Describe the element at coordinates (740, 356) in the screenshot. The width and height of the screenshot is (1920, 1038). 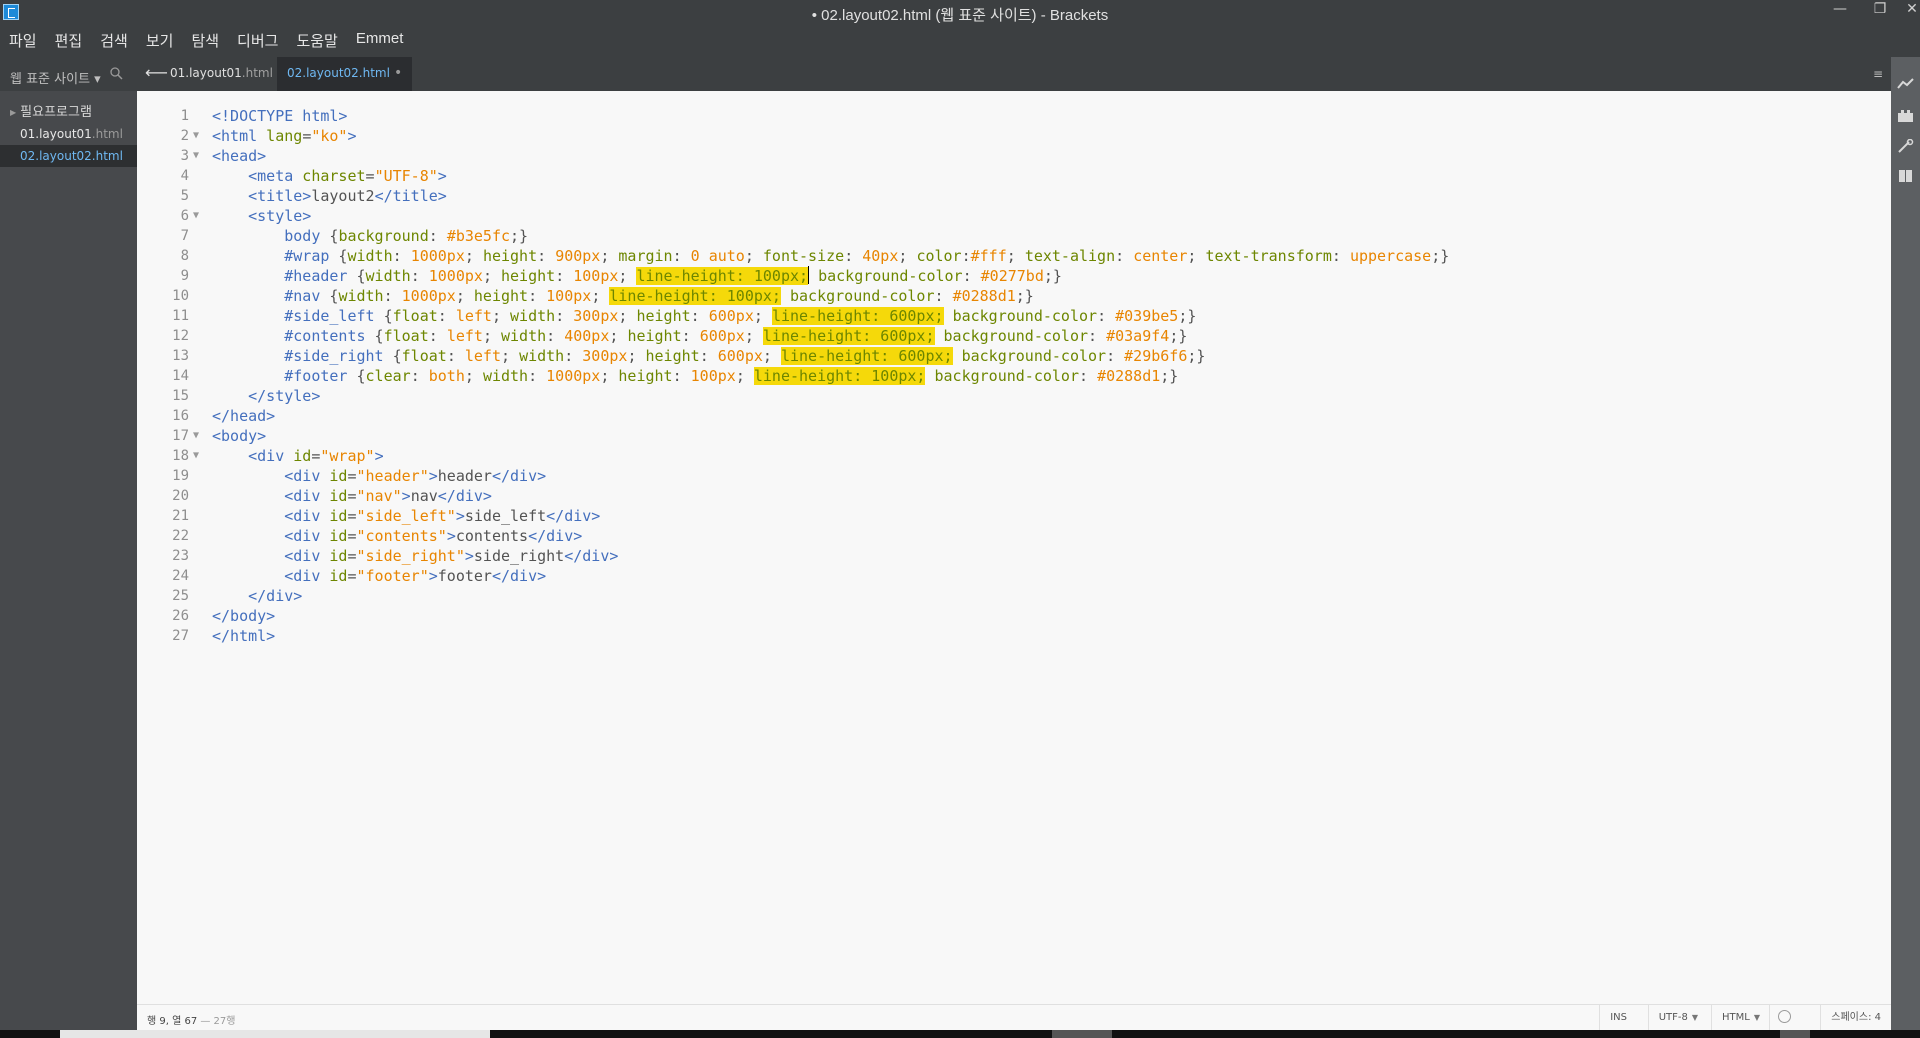
I see `code-token: 600px` at that location.